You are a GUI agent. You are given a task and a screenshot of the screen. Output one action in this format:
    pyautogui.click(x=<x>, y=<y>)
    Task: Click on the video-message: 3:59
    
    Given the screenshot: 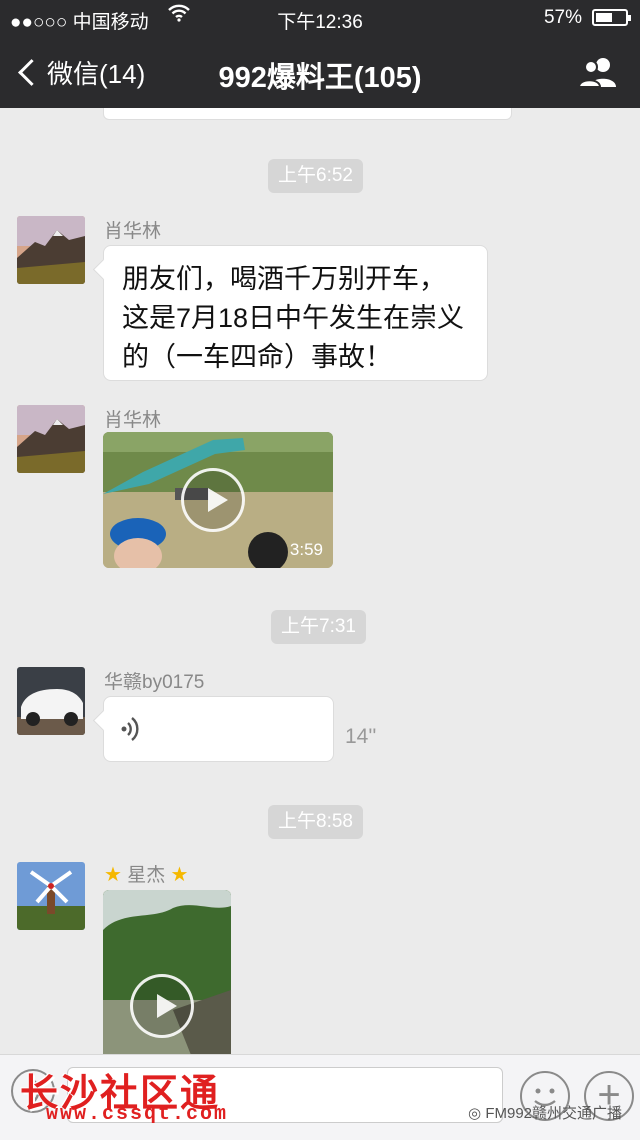 What is the action you would take?
    pyautogui.click(x=218, y=500)
    